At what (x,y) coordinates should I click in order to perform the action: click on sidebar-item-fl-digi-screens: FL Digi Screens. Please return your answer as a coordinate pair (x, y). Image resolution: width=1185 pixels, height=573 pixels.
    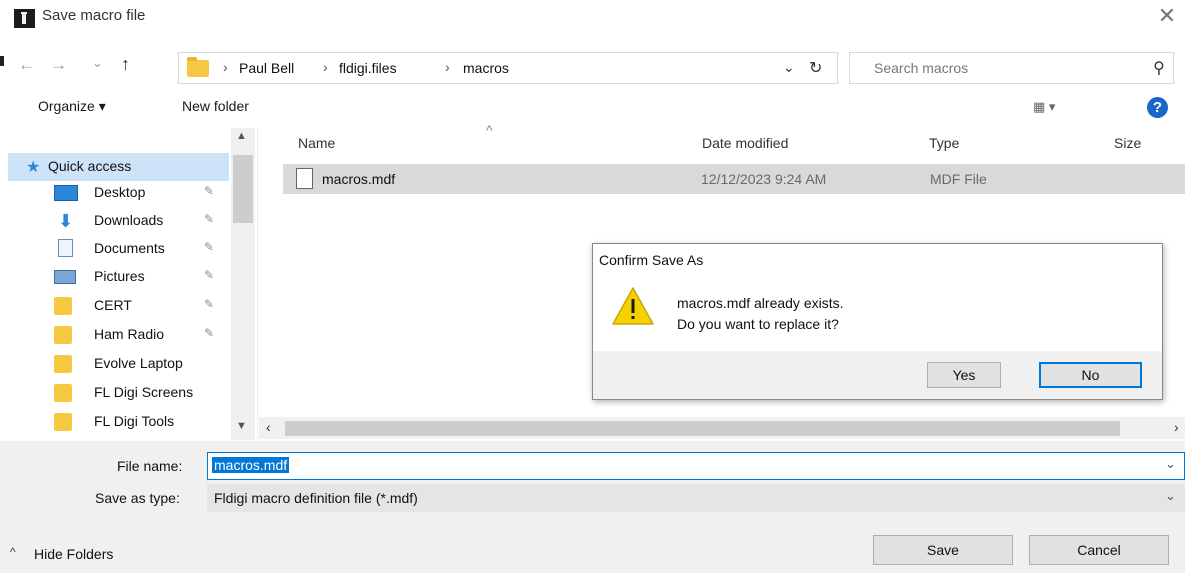
    Looking at the image, I should click on (144, 393).